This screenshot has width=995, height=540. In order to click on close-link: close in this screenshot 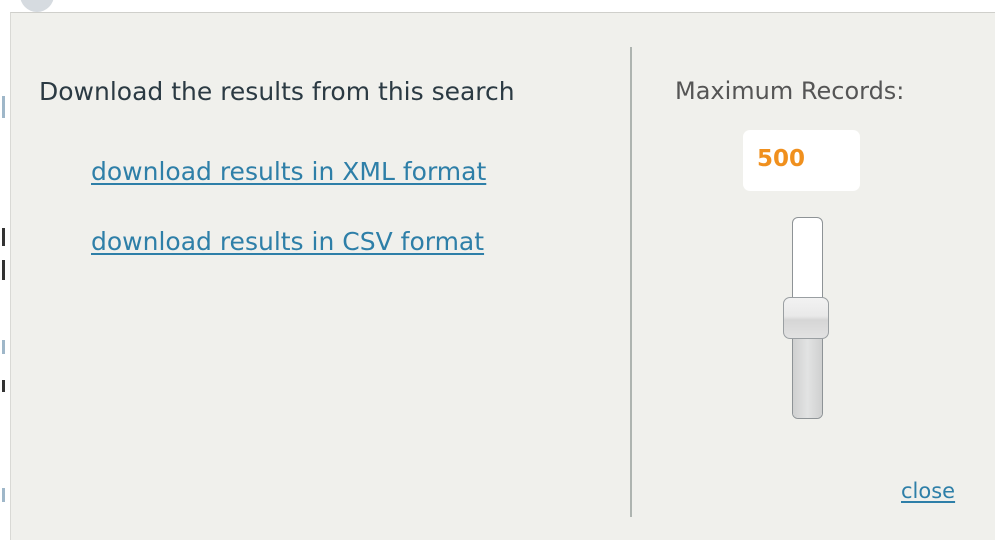, I will do `click(928, 491)`.